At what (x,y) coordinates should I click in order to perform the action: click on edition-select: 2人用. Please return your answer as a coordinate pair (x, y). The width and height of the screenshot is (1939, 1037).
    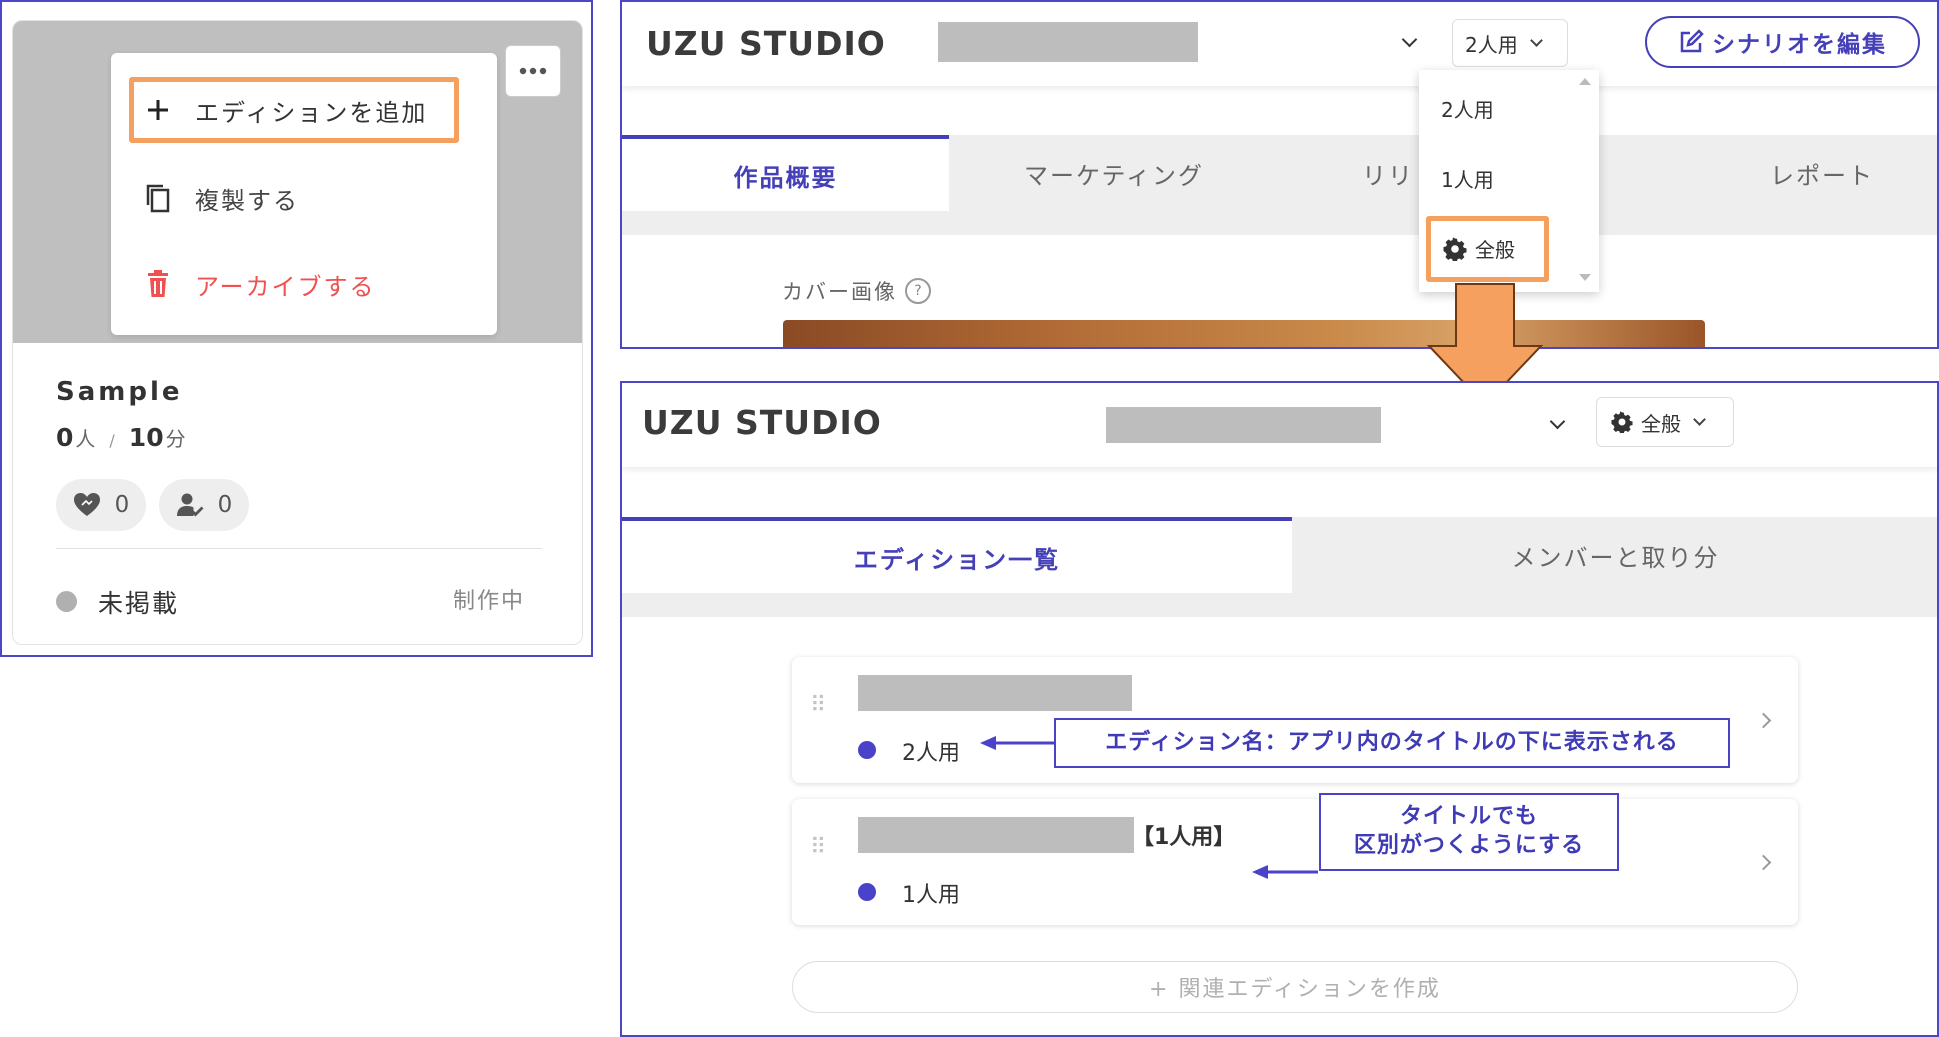
    Looking at the image, I should click on (1510, 43).